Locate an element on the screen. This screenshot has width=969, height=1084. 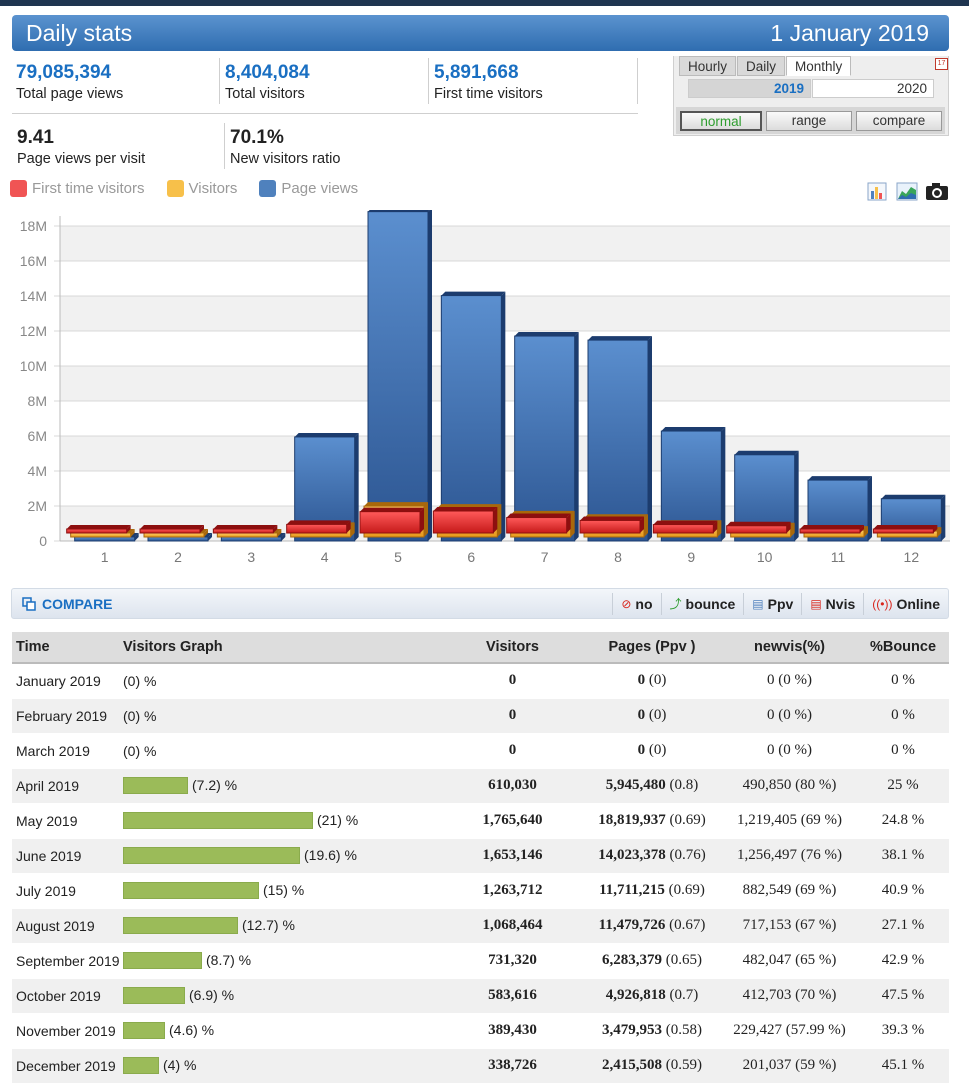
tab-monthly: Monthly is located at coordinates (819, 66).